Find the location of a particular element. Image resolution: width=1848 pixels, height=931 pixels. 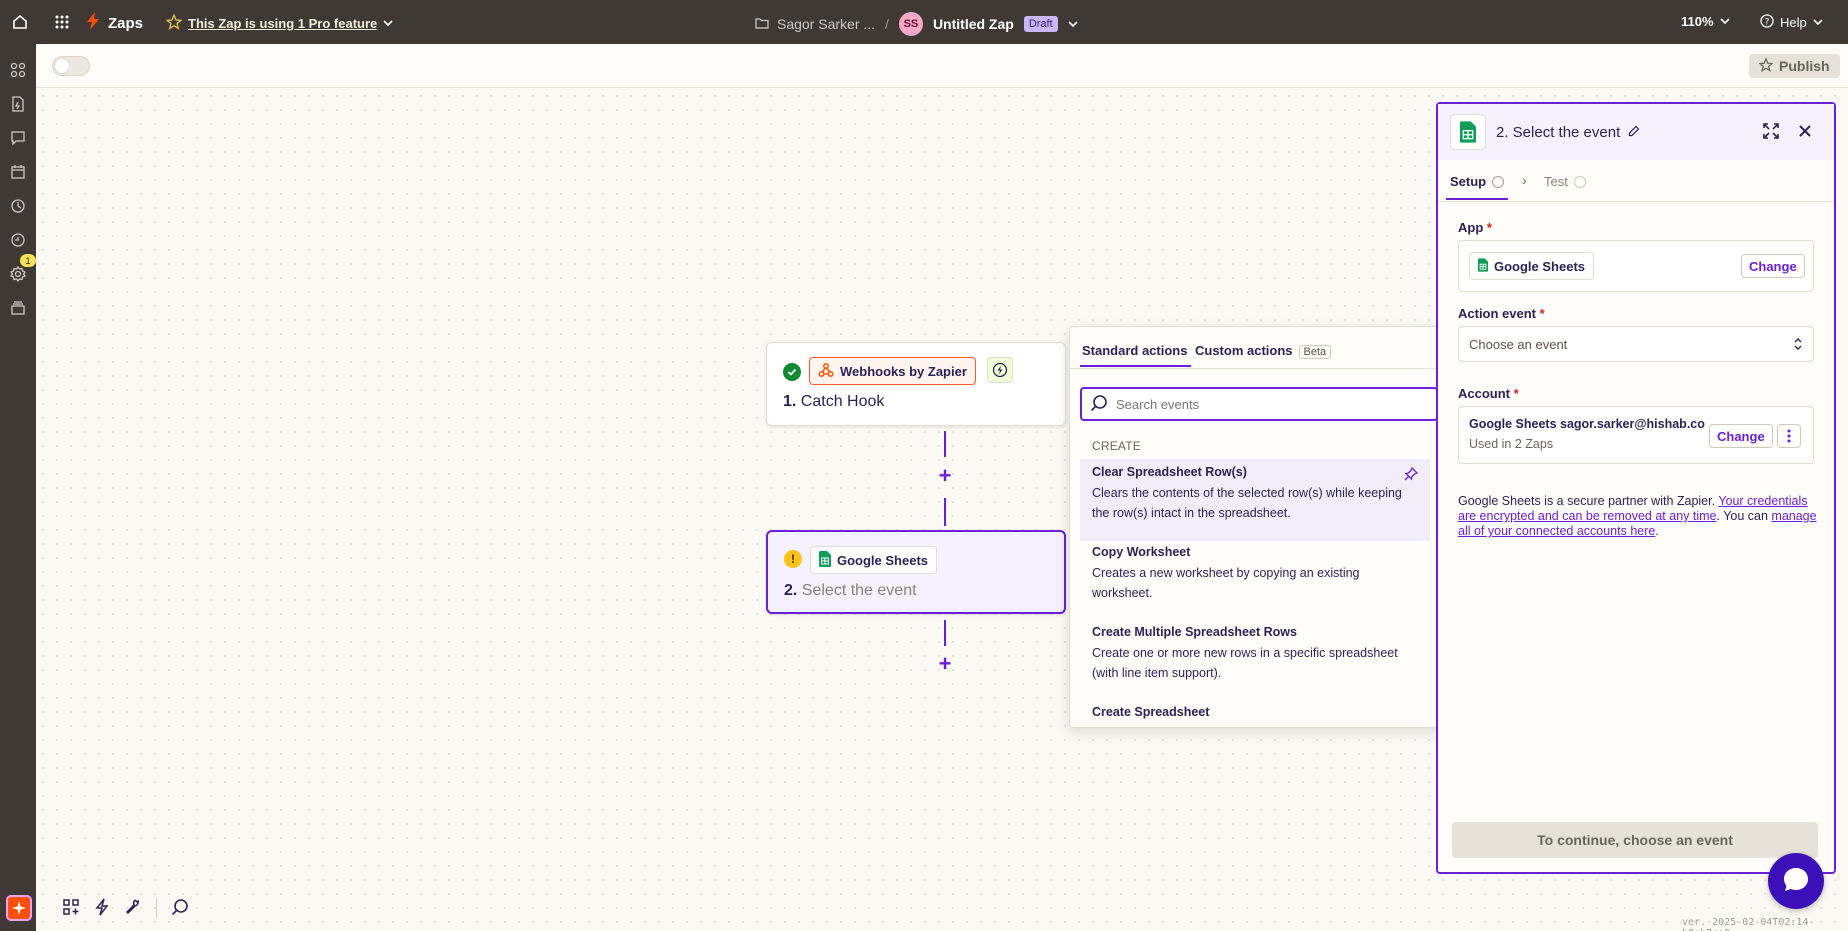

help-menu: ? Help is located at coordinates (1791, 22).